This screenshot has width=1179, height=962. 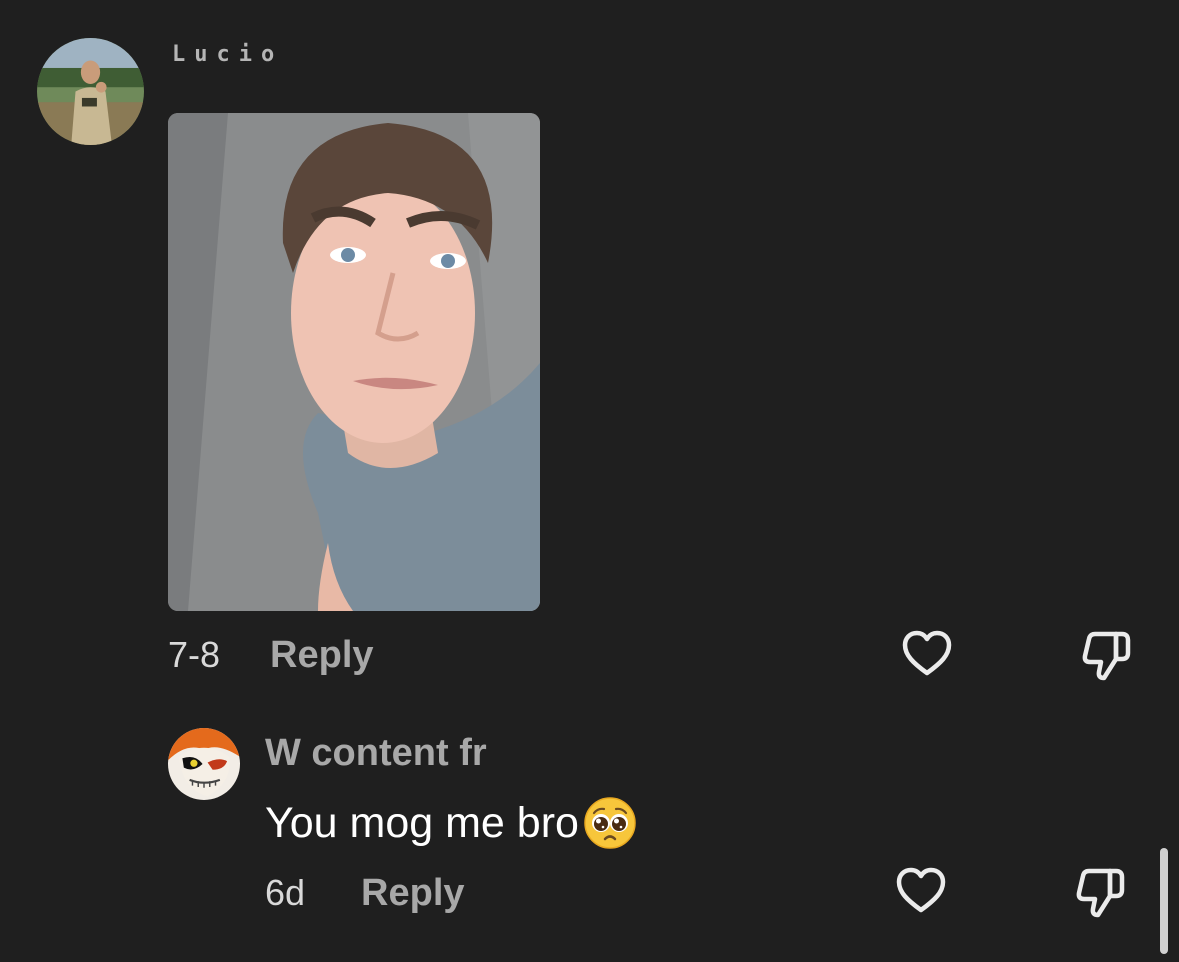 I want to click on comment-body: You mog me bro, so click(x=451, y=823).